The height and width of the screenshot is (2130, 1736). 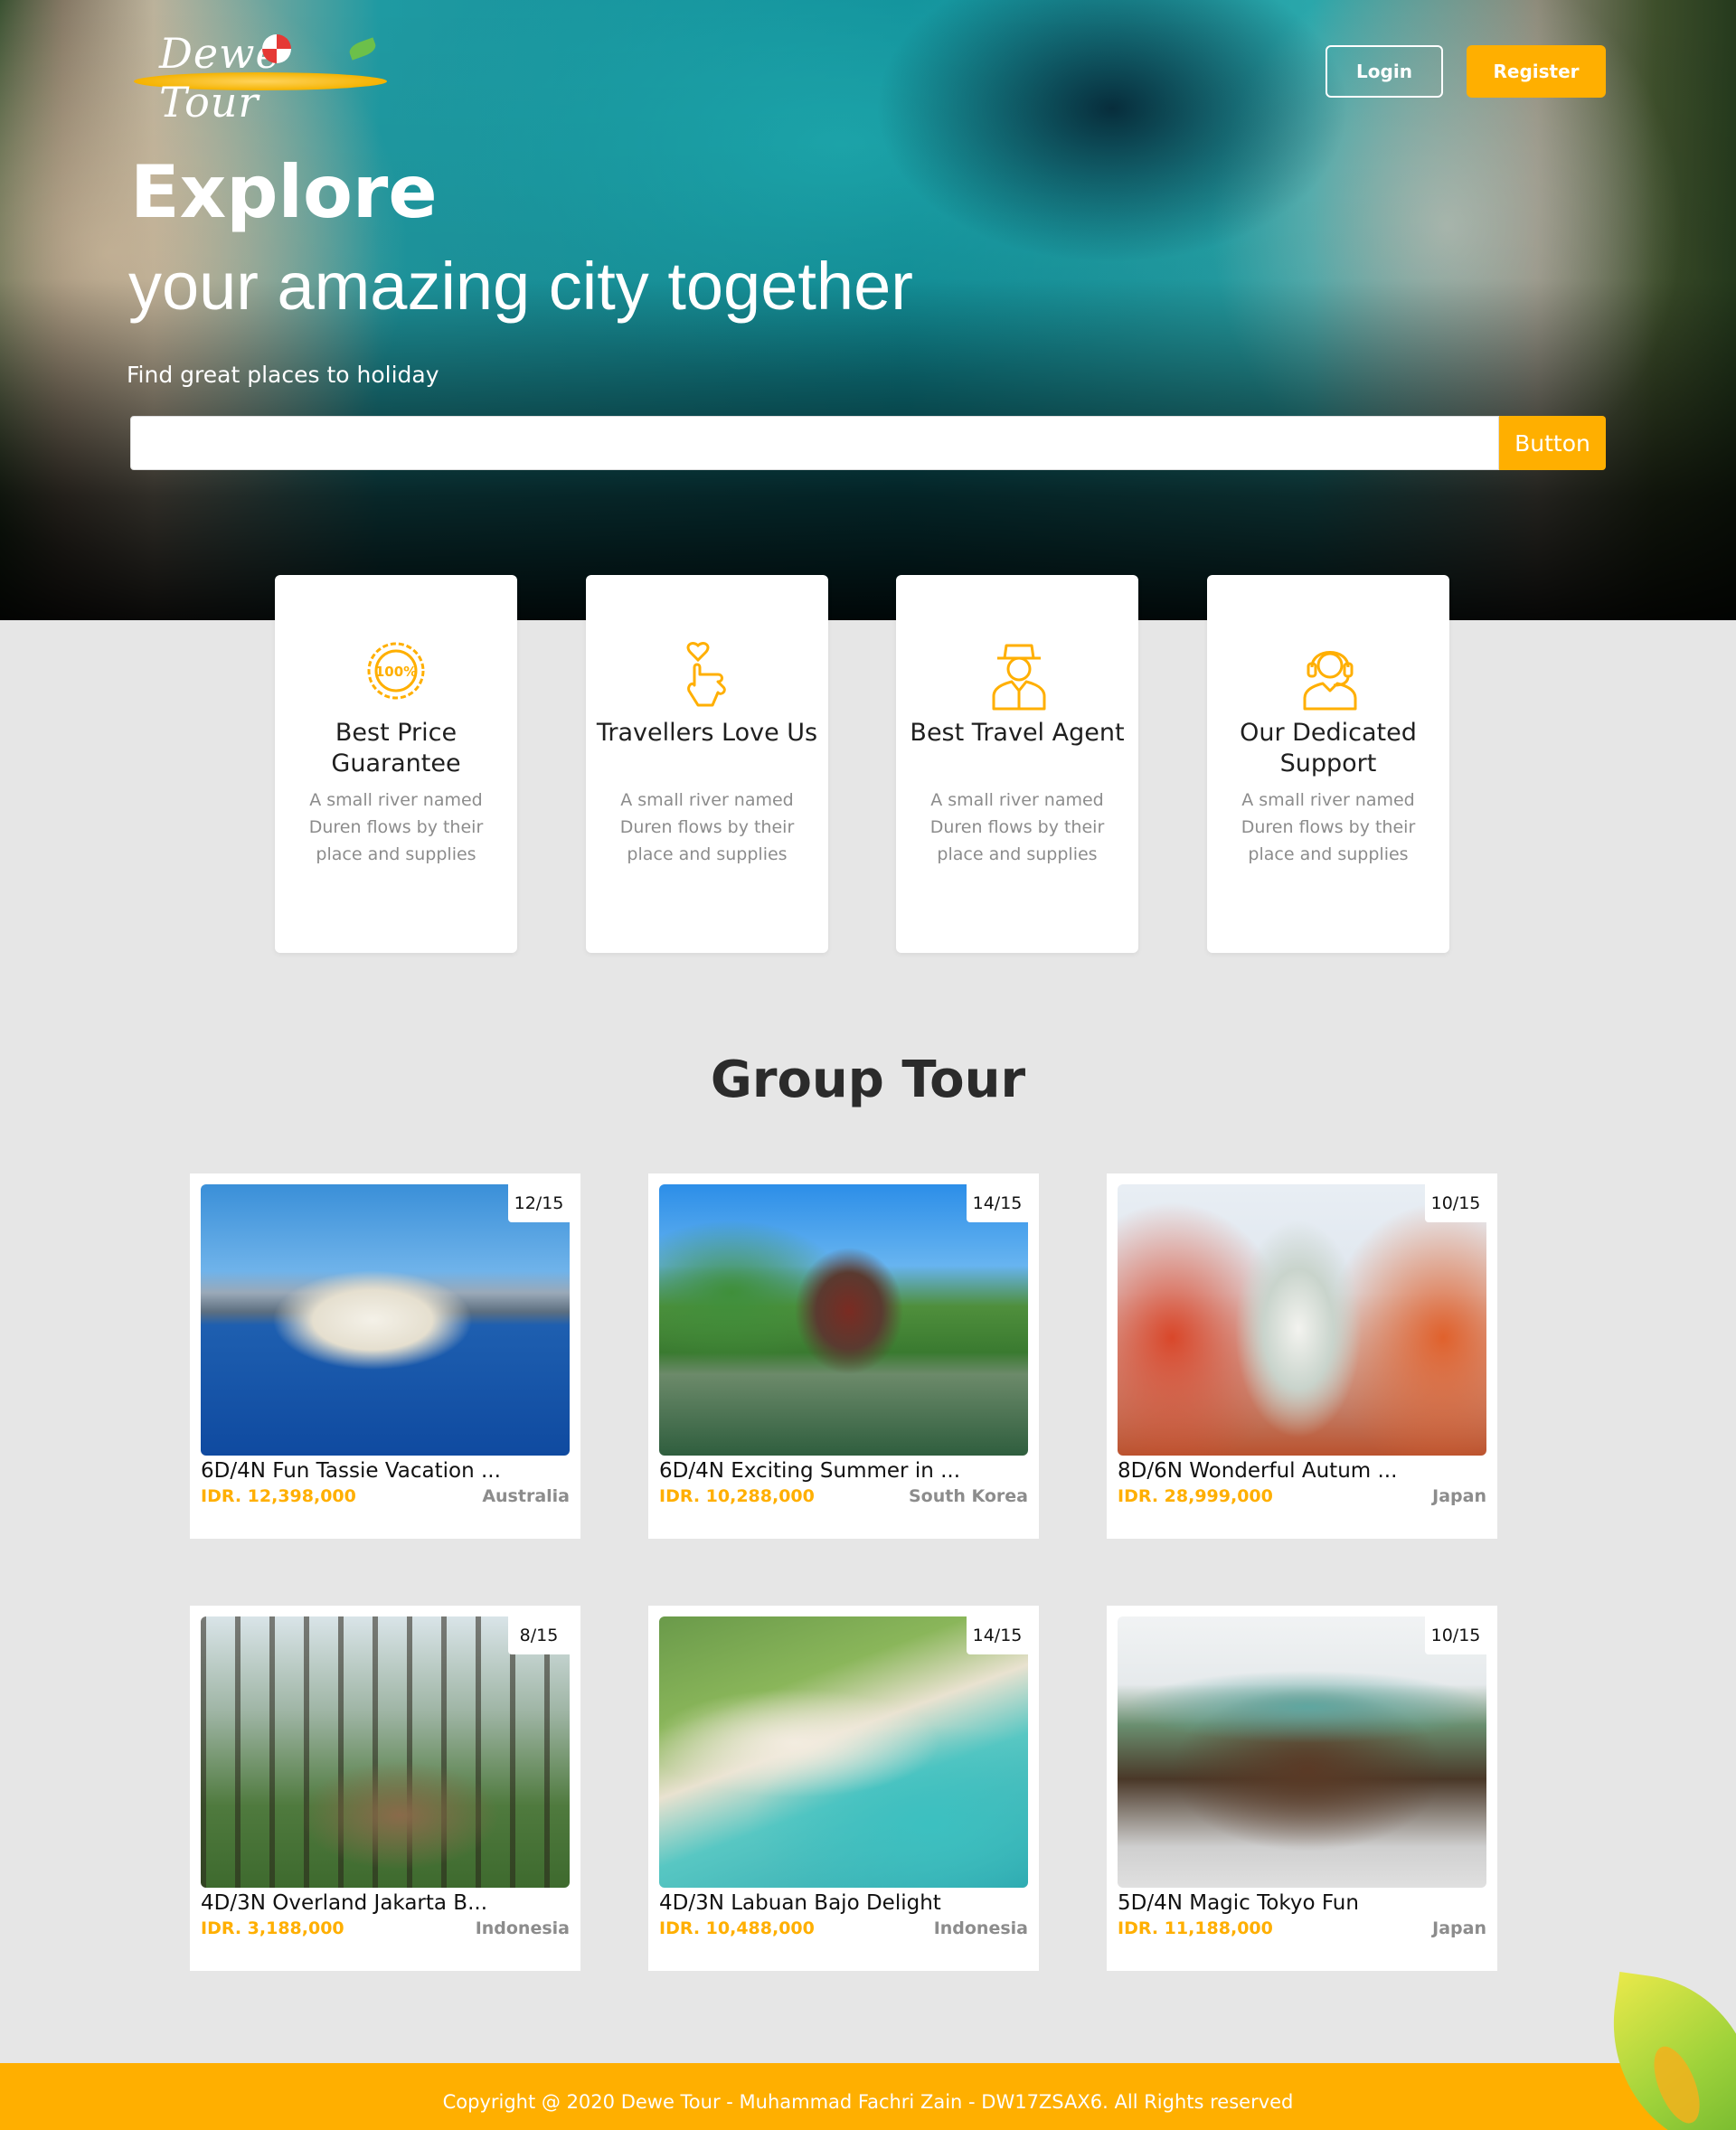 I want to click on tour-image-labuan-bajo-beach, so click(x=844, y=1752).